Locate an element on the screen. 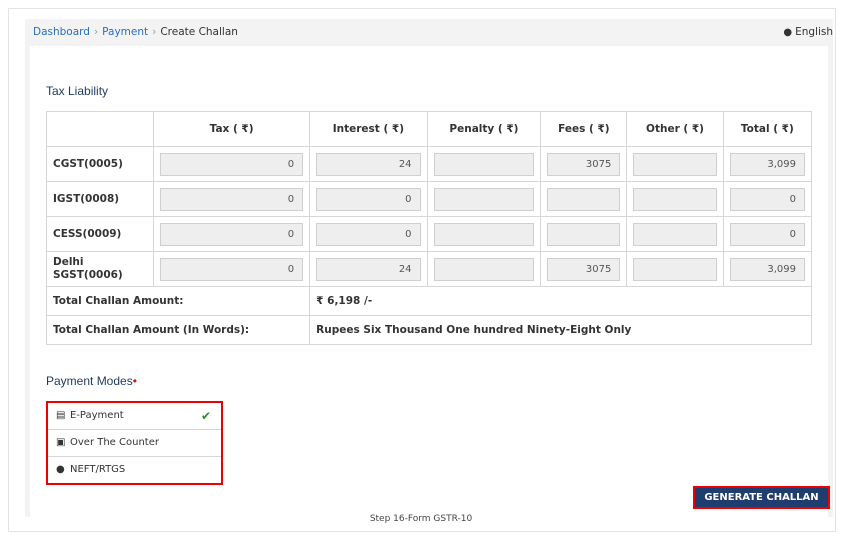 Image resolution: width=842 pixels, height=540 pixels. table-row: Delhi SGST(0006) 0 24 3075 3,099 is located at coordinates (429, 269).